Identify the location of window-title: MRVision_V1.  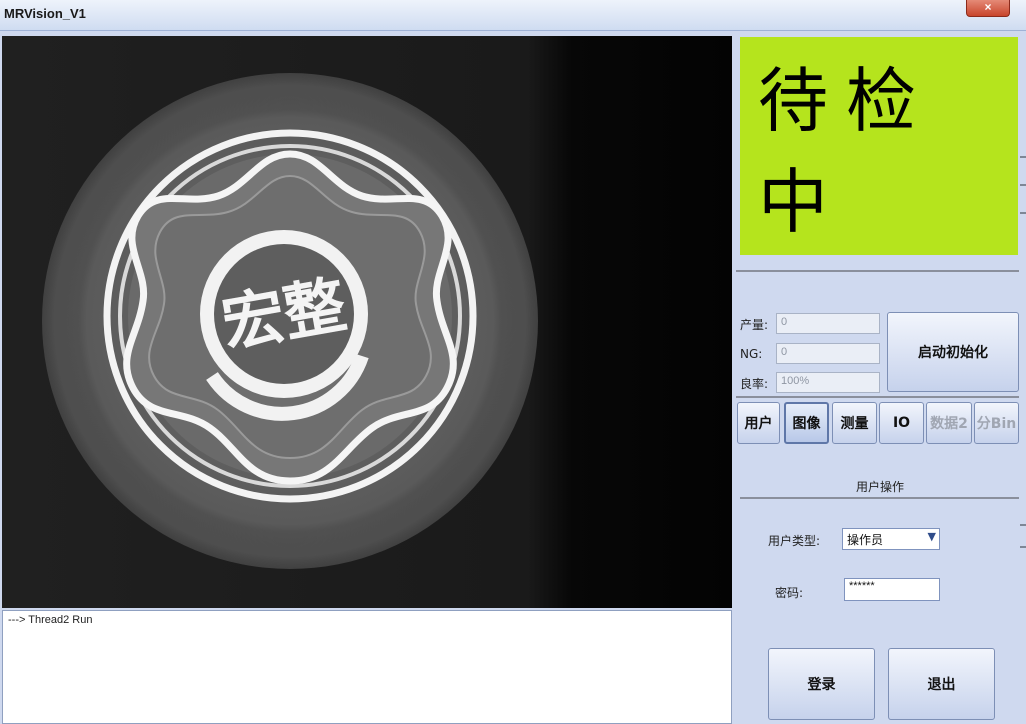
(45, 13).